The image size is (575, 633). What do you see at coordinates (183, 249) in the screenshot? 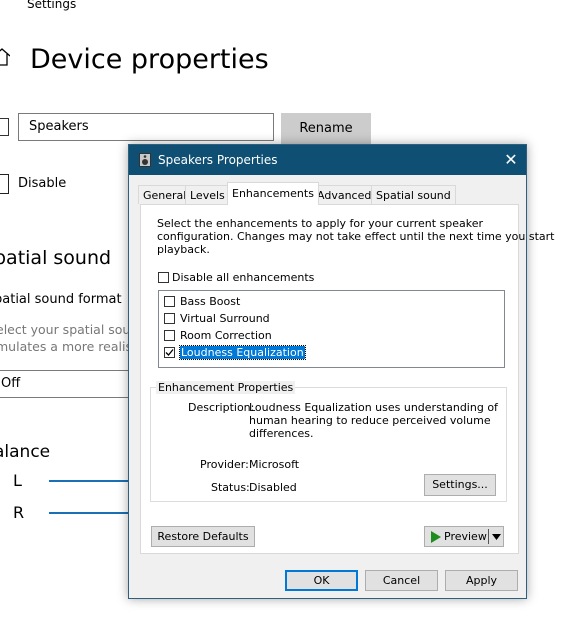
I see `intro-line3: playback.` at bounding box center [183, 249].